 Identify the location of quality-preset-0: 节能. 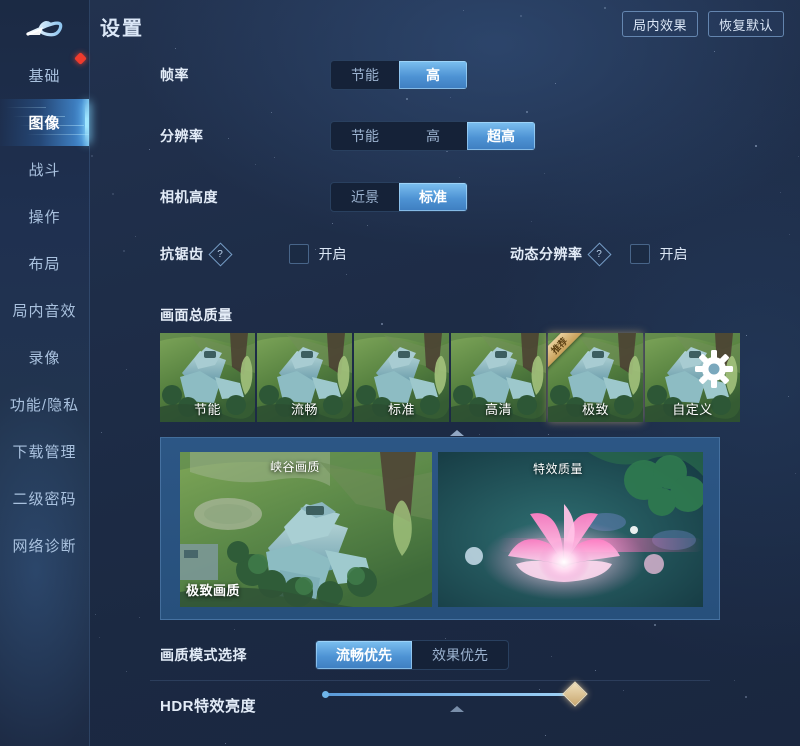
(207, 377).